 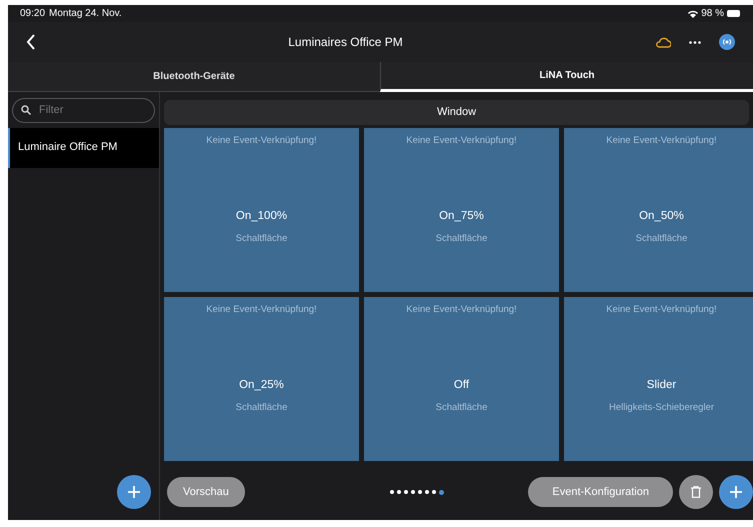 I want to click on broadcast-icon, so click(x=727, y=42).